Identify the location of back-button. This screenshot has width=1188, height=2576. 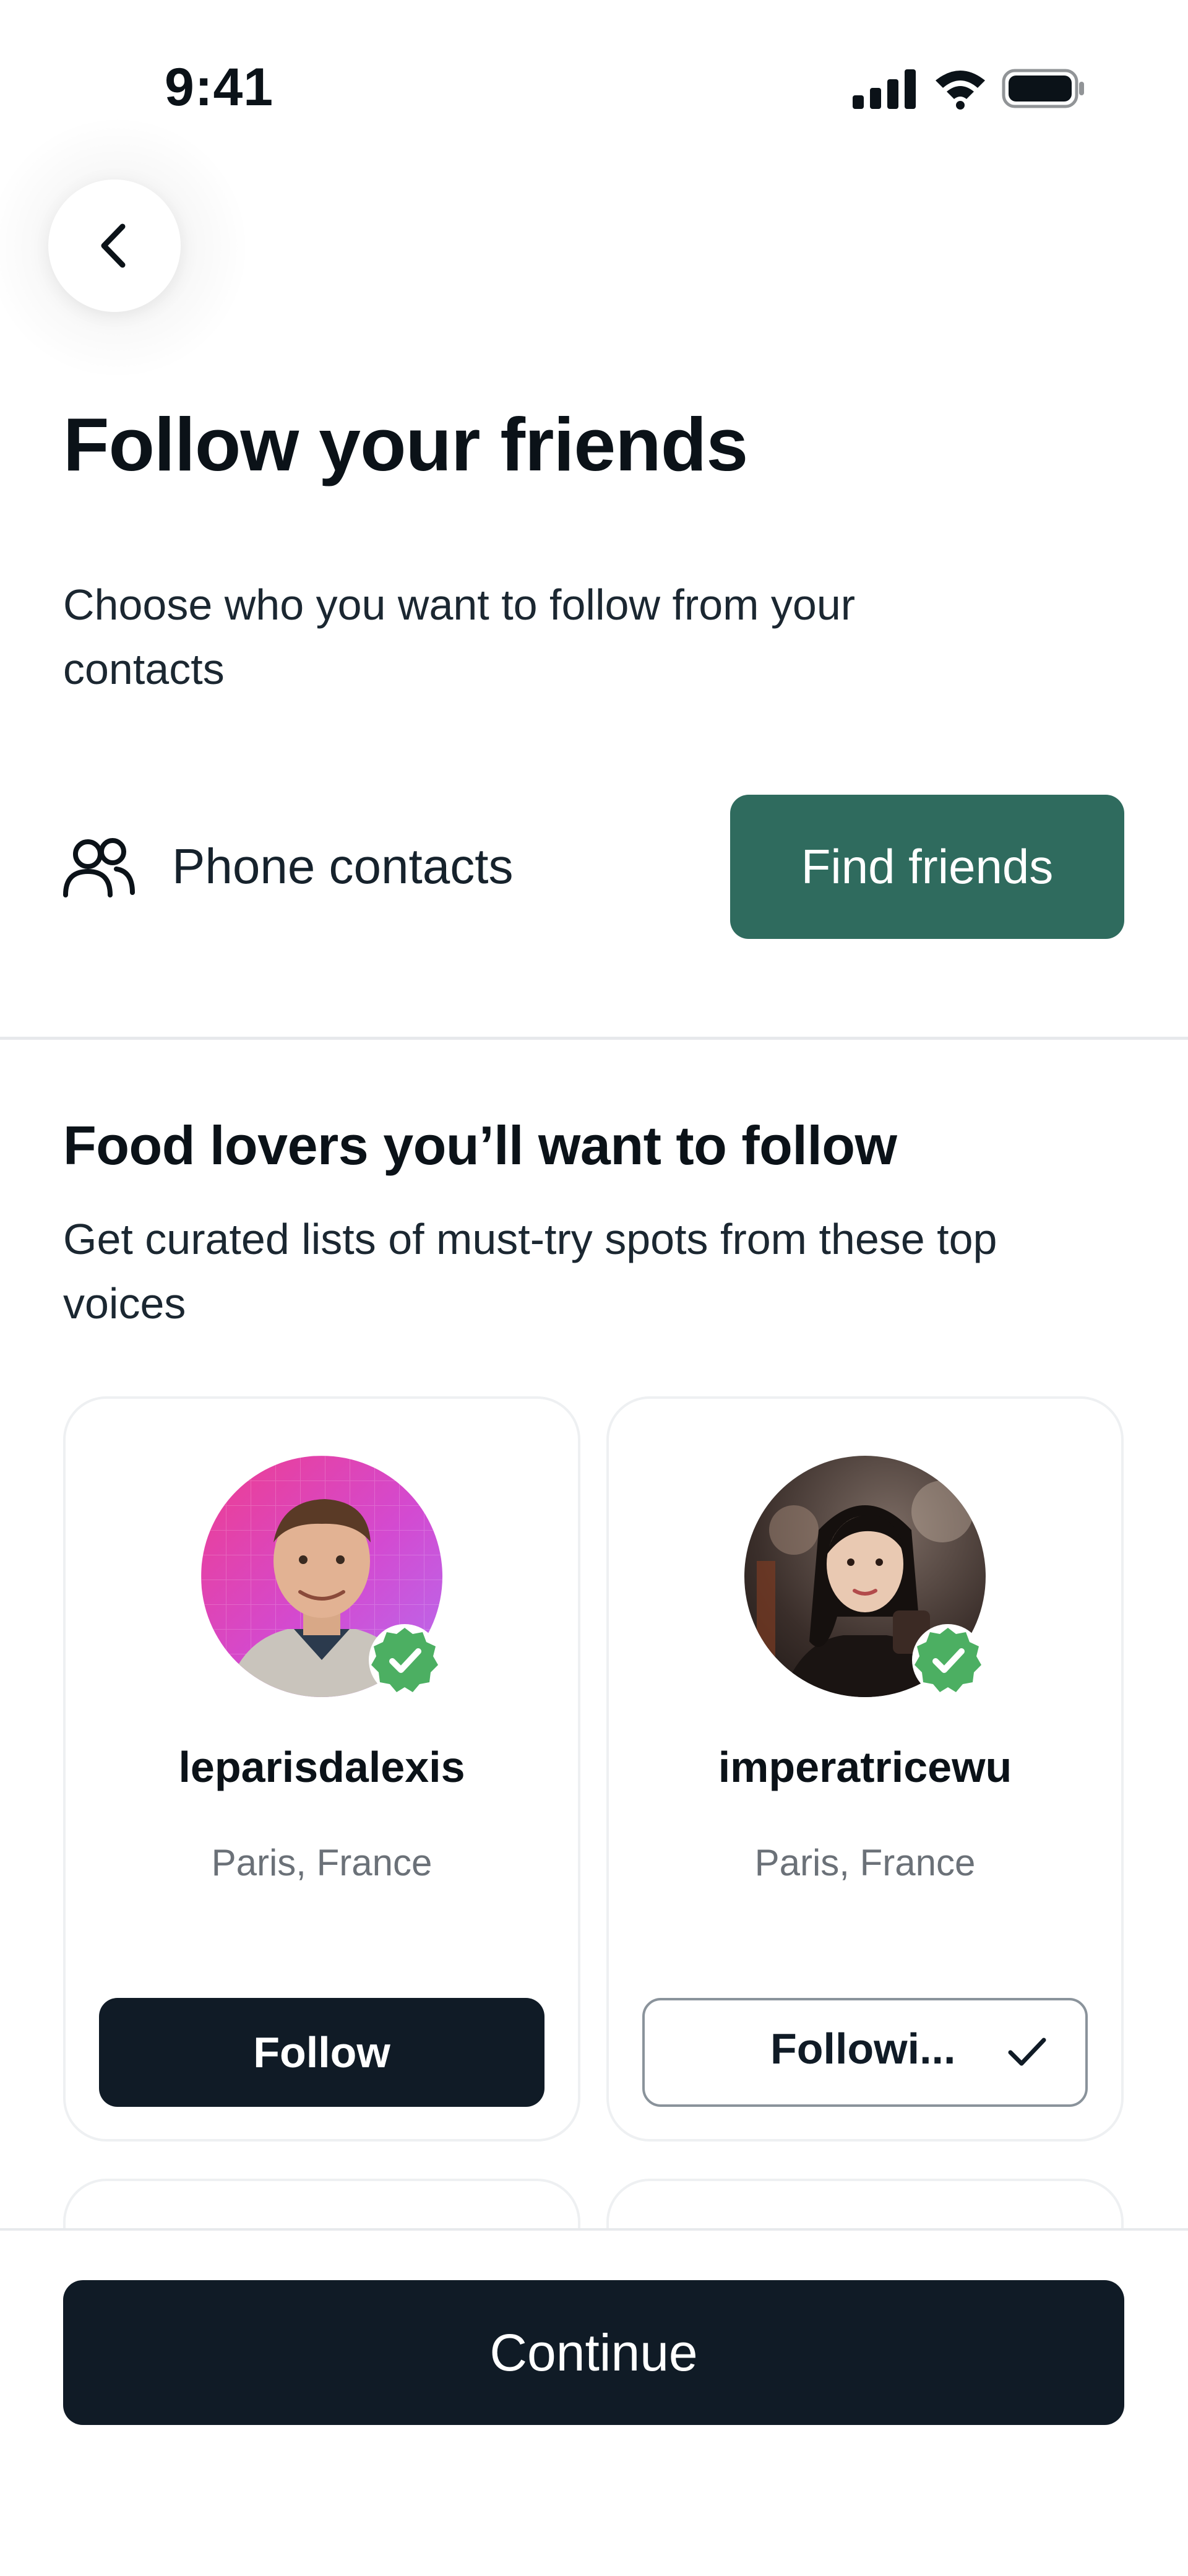
(114, 245).